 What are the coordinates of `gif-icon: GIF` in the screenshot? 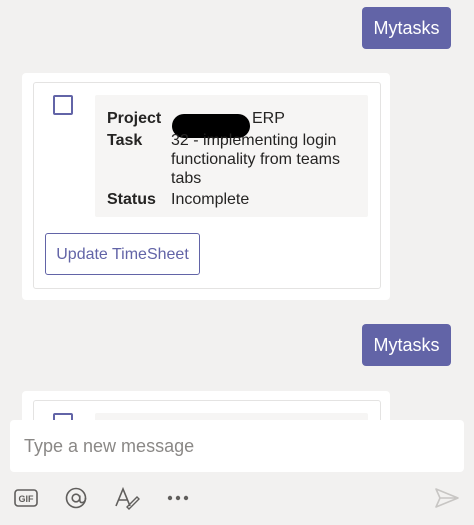 It's located at (26, 500).